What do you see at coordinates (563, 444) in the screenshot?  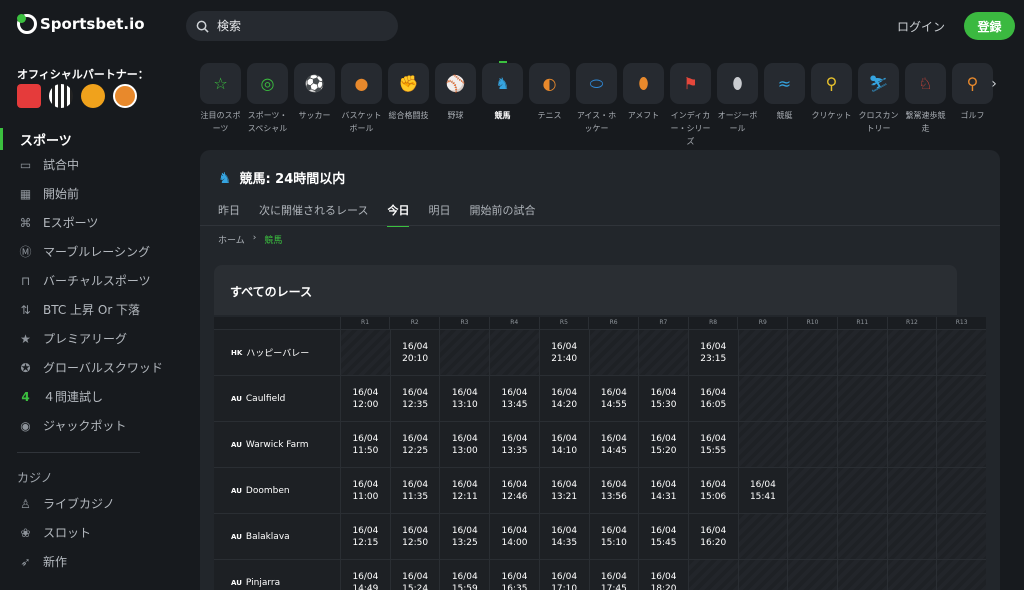 I see `race-time-cell: 16/04 14:10` at bounding box center [563, 444].